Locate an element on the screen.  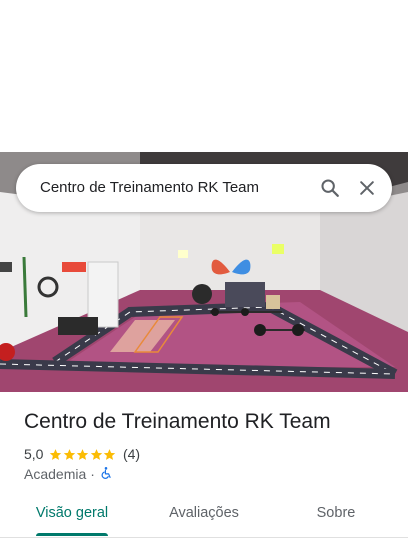
rating-value: 5,0 is located at coordinates (34, 454).